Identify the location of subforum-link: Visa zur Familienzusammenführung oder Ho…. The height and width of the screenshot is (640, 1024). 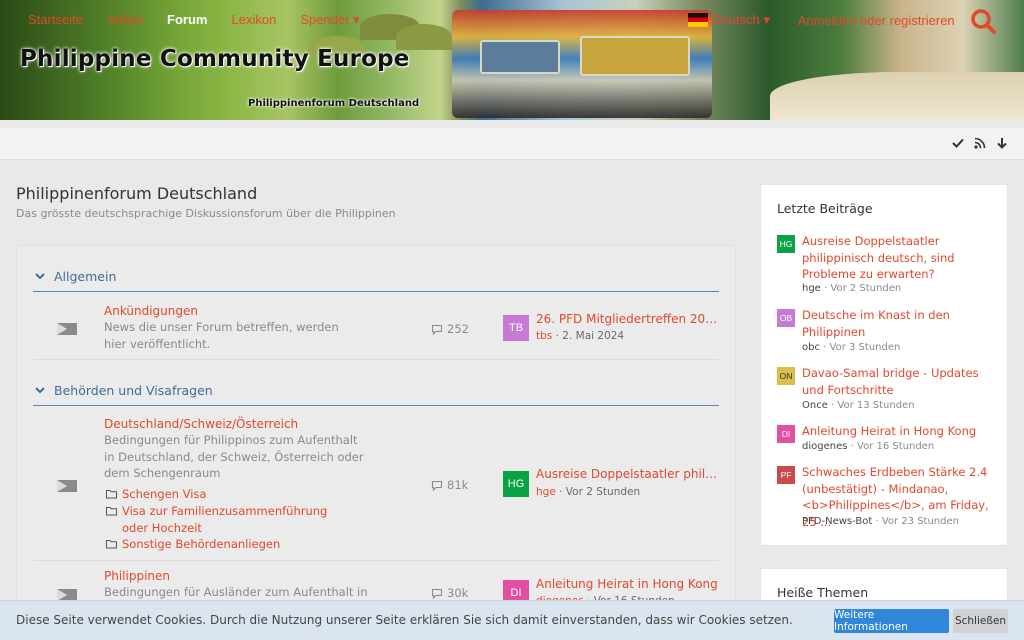
(231, 519).